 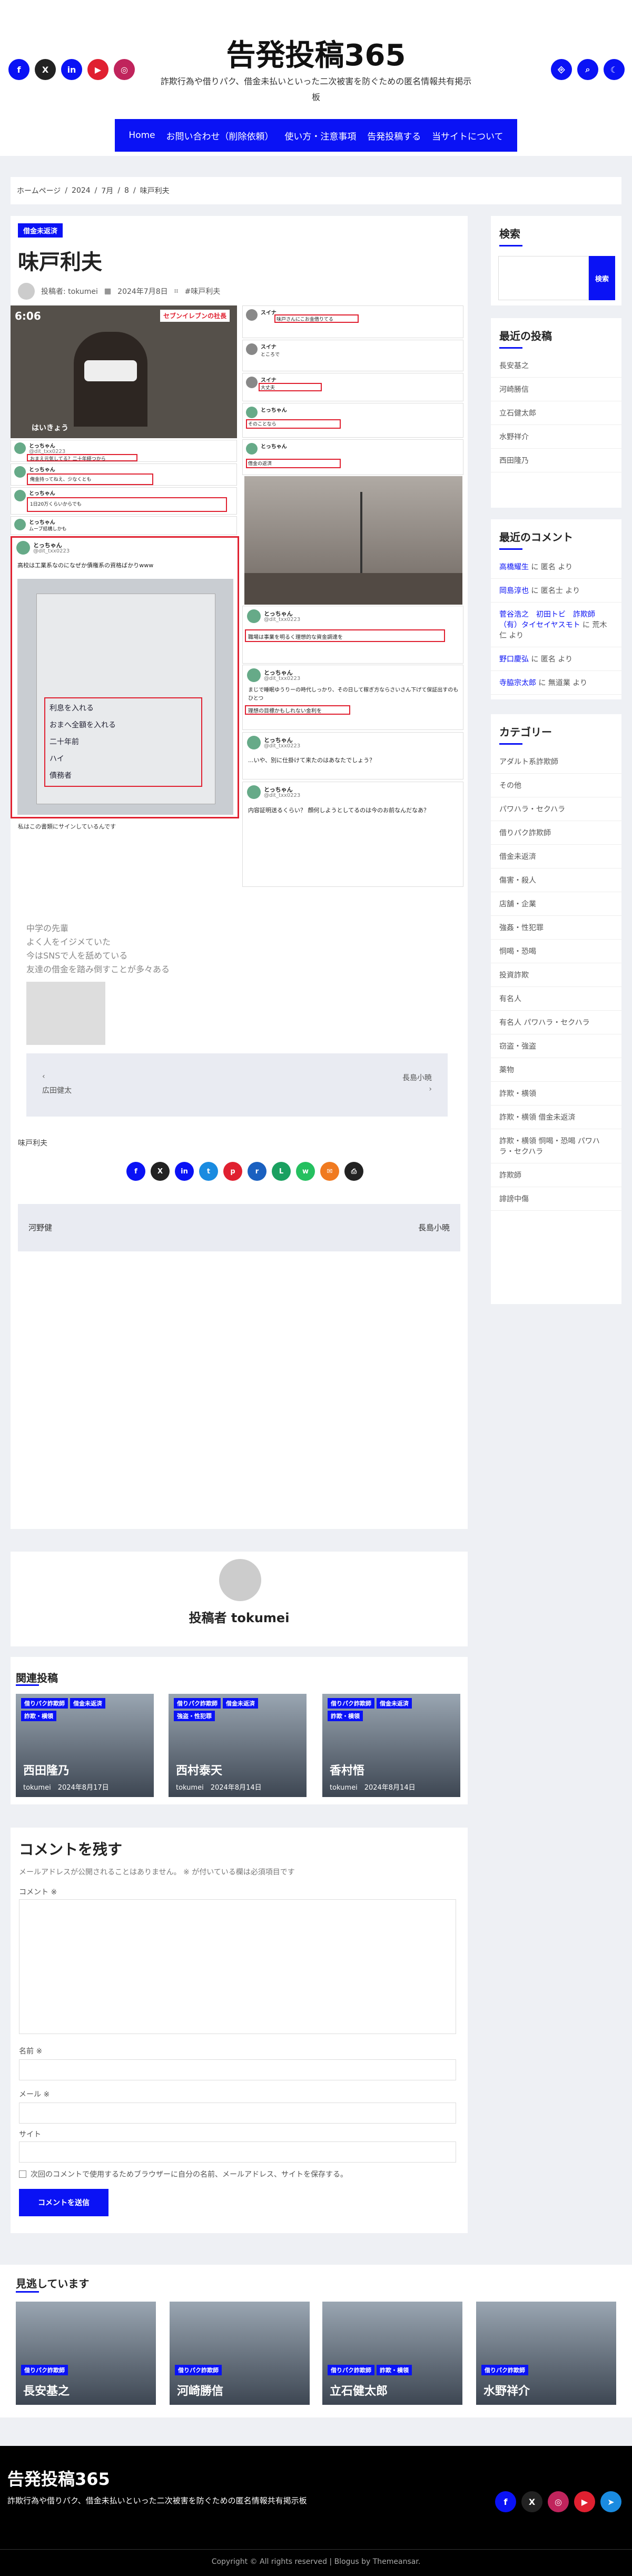 I want to click on card-name: 西田隆乃, so click(x=46, y=1769).